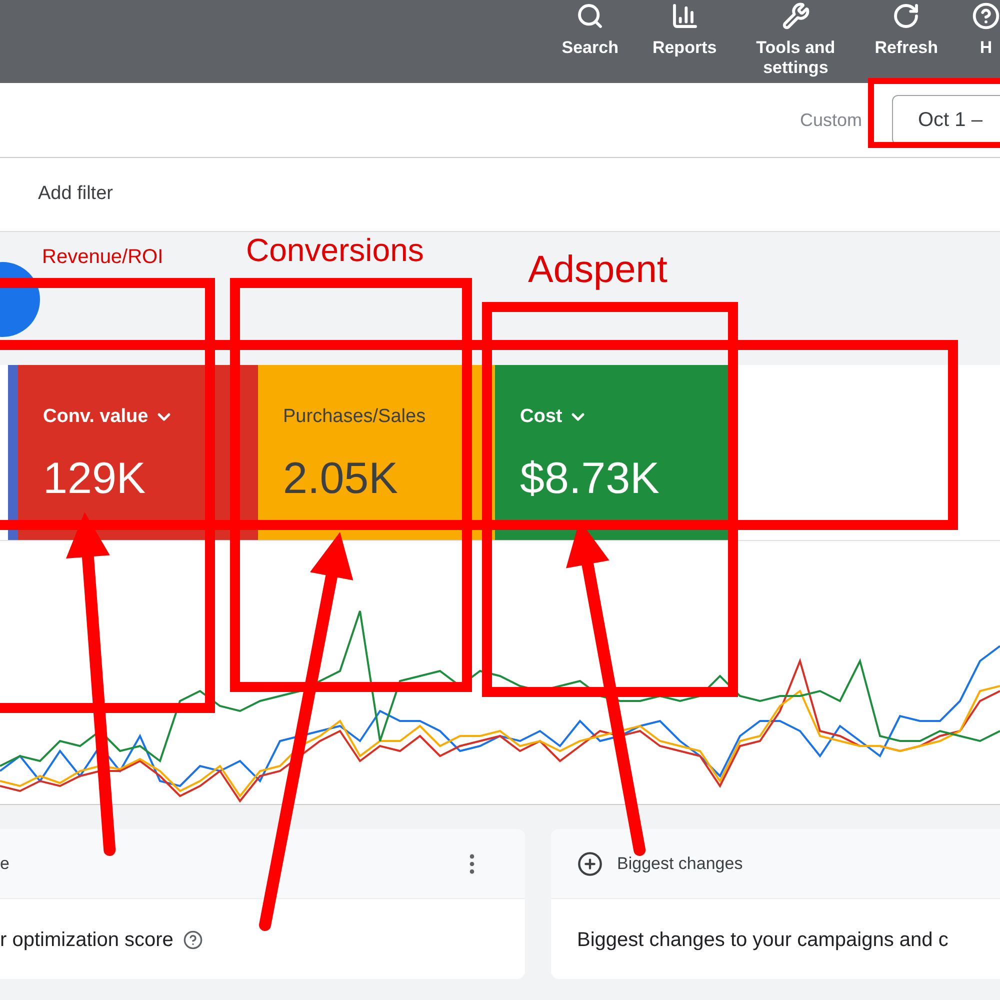  Describe the element at coordinates (590, 16) in the screenshot. I see `search-icon` at that location.